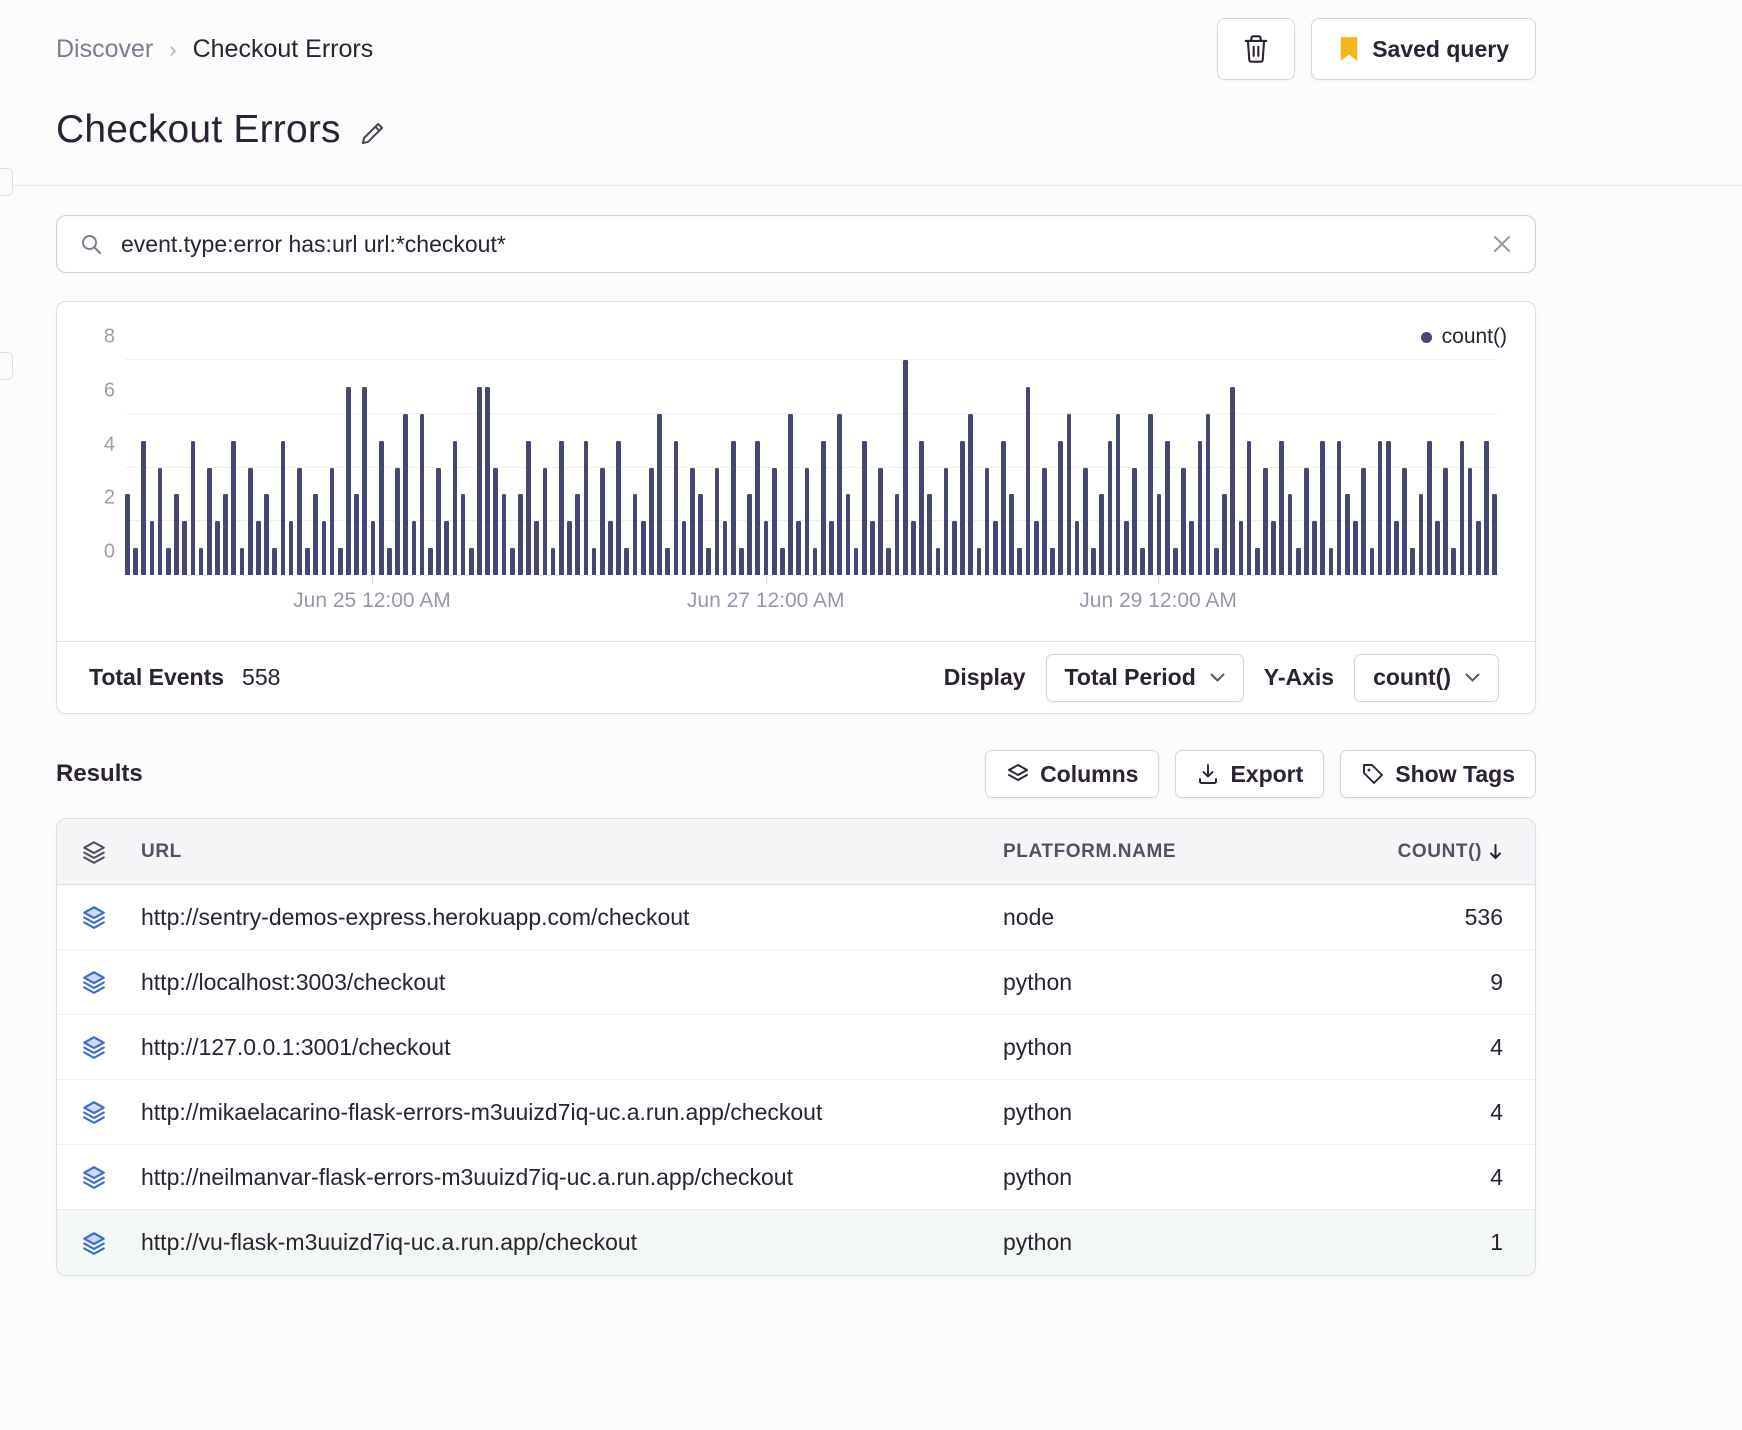 The width and height of the screenshot is (1742, 1430). What do you see at coordinates (1496, 1242) in the screenshot?
I see `row-count: 1` at bounding box center [1496, 1242].